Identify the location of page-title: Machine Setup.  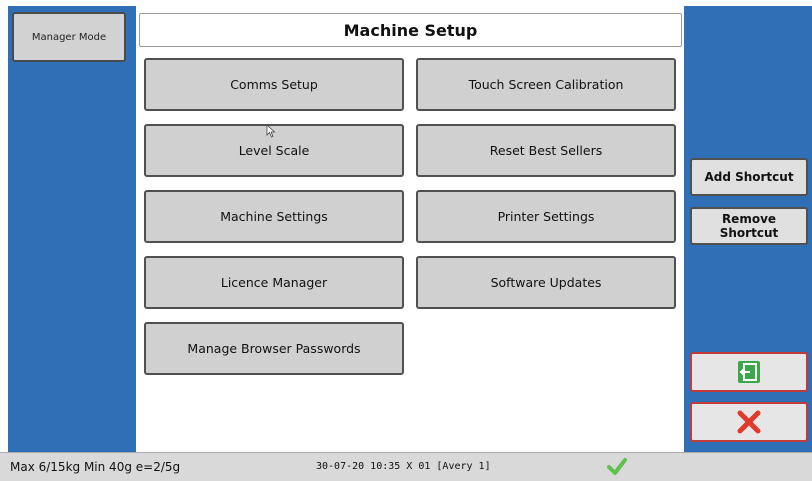
(410, 30).